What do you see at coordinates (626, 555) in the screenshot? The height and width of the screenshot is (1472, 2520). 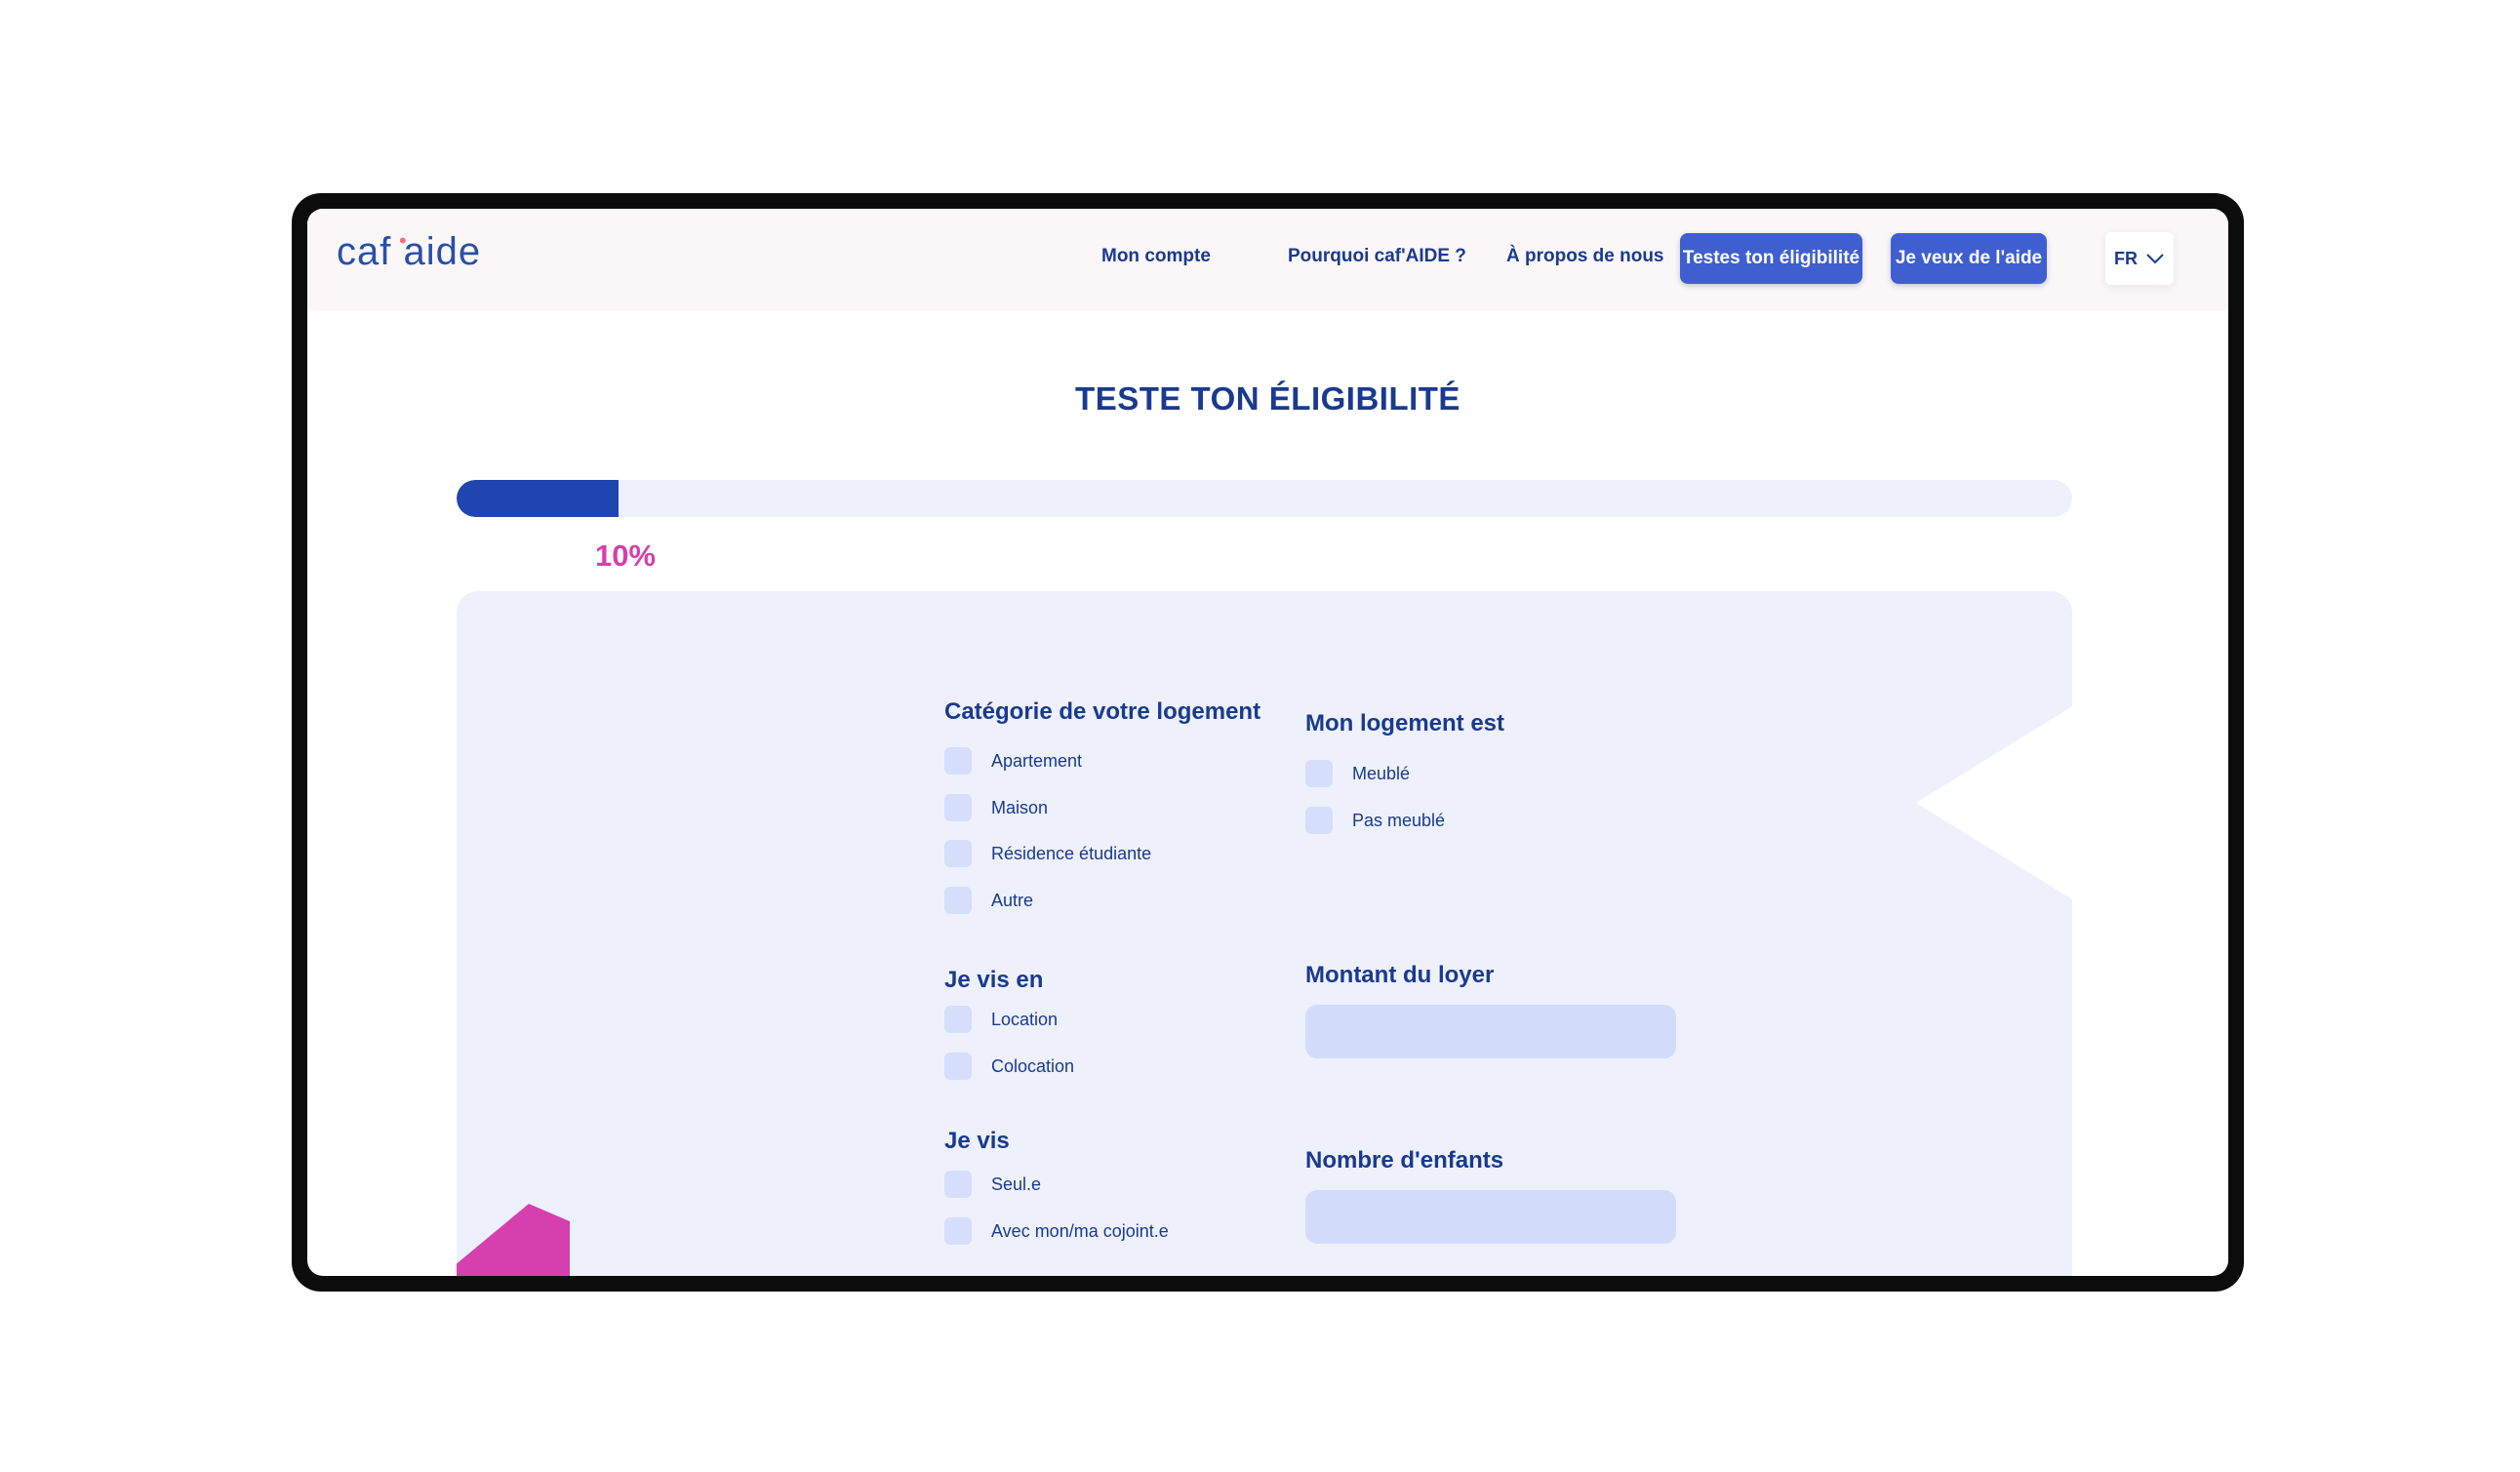 I see `progress-label: 10%` at bounding box center [626, 555].